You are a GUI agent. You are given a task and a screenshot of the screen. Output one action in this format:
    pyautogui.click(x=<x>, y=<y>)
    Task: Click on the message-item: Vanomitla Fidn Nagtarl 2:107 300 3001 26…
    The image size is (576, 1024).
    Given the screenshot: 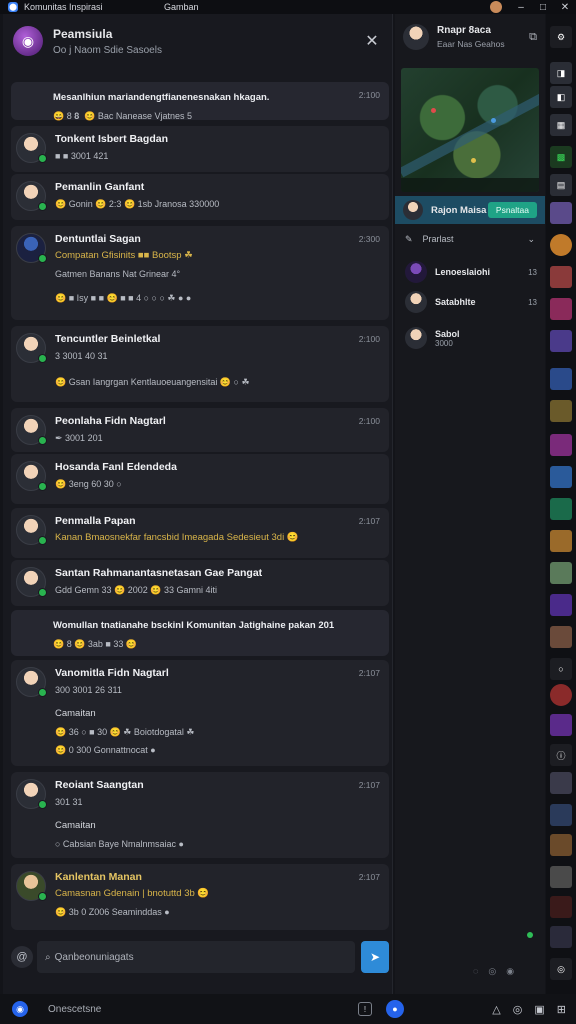 What is the action you would take?
    pyautogui.click(x=200, y=713)
    